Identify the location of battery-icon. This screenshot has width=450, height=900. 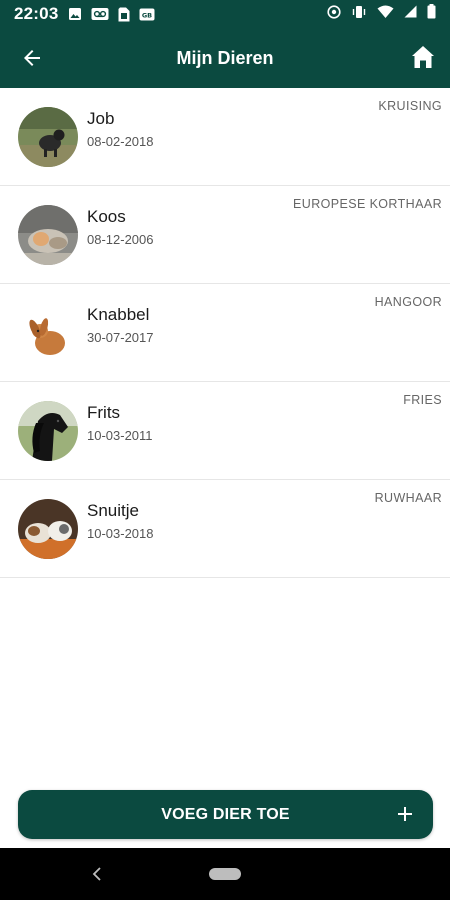
(431, 14).